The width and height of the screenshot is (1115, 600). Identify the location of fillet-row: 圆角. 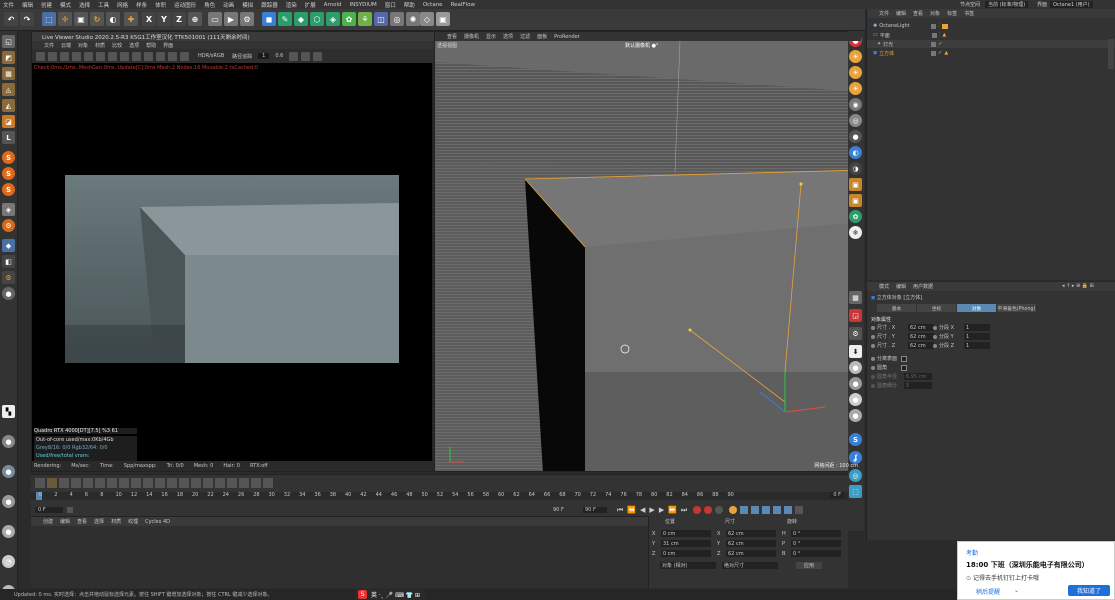
(889, 367).